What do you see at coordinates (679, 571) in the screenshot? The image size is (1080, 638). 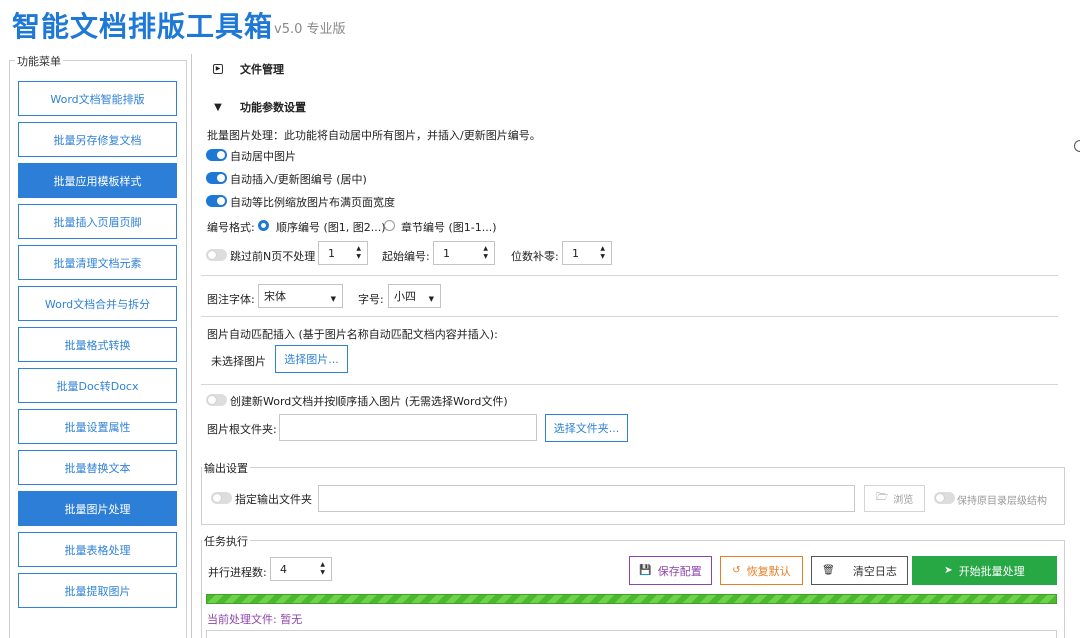 I see `save-config-label: 保存配置` at bounding box center [679, 571].